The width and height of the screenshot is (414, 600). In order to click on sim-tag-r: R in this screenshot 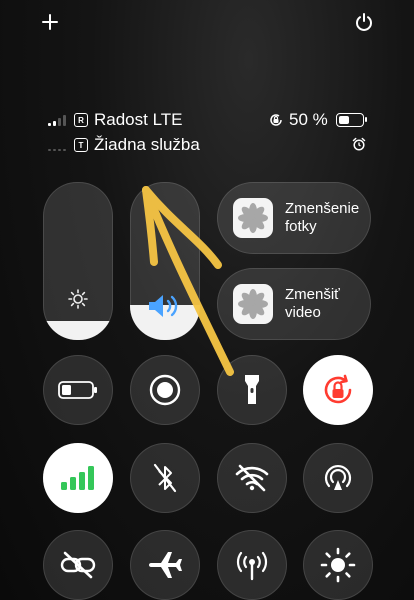, I will do `click(81, 120)`.